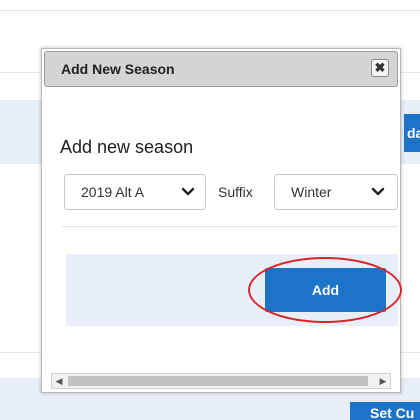  Describe the element at coordinates (113, 192) in the screenshot. I see `season-select-value: 2019 Alt A` at that location.